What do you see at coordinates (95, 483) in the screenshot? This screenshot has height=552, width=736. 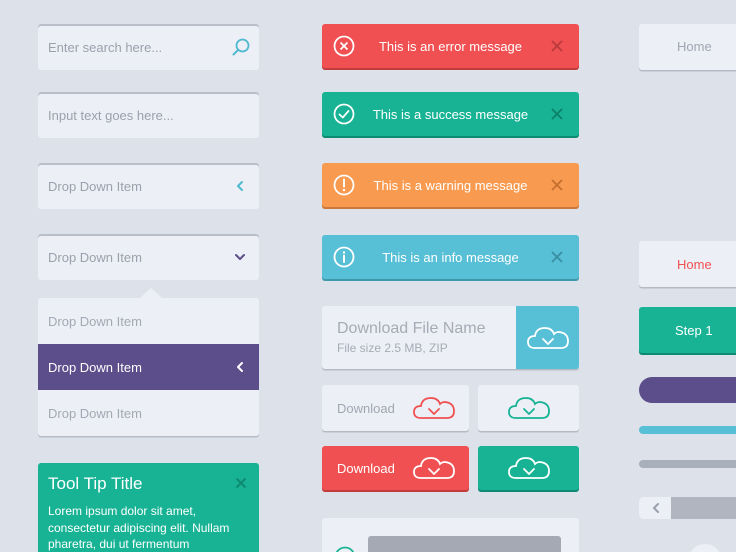 I see `tooltip-title: Tool Tip Title` at bounding box center [95, 483].